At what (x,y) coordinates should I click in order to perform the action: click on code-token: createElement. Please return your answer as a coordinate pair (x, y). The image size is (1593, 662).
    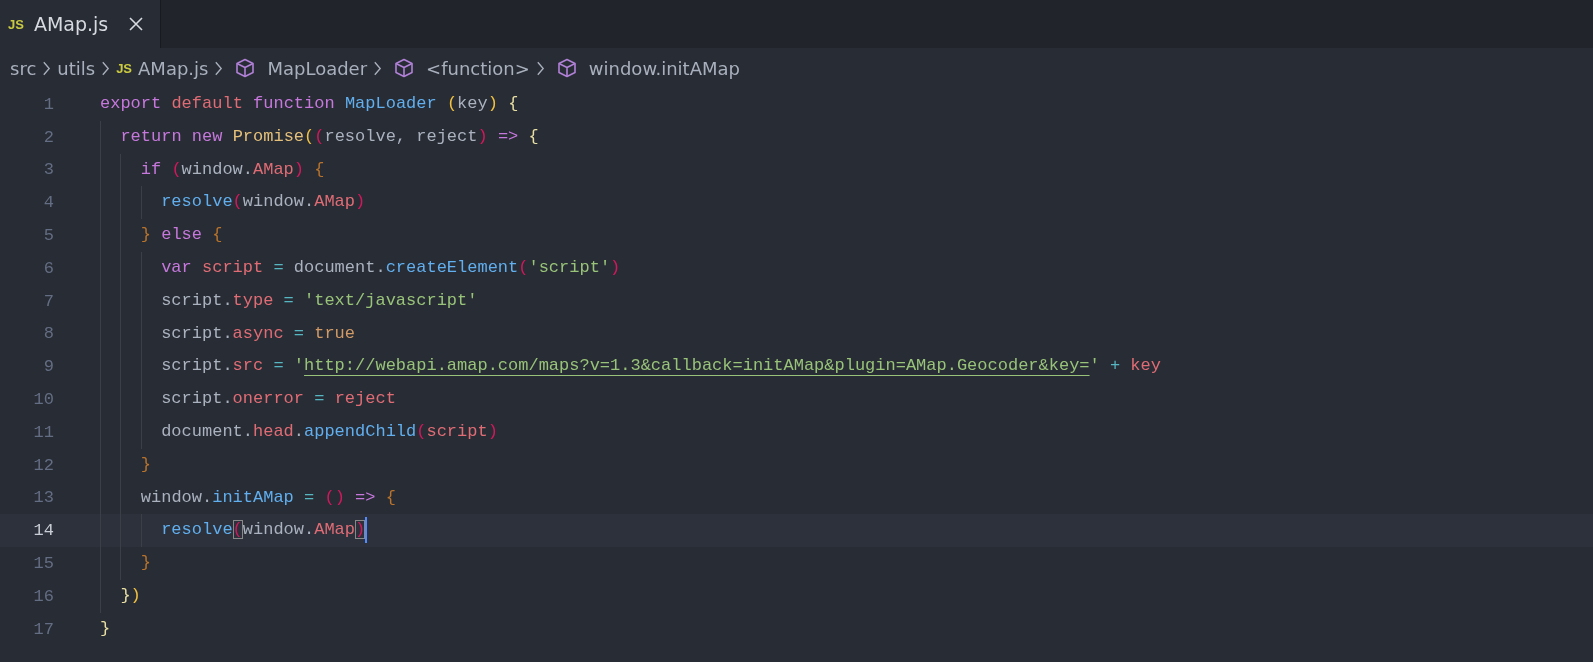
    Looking at the image, I should click on (452, 267).